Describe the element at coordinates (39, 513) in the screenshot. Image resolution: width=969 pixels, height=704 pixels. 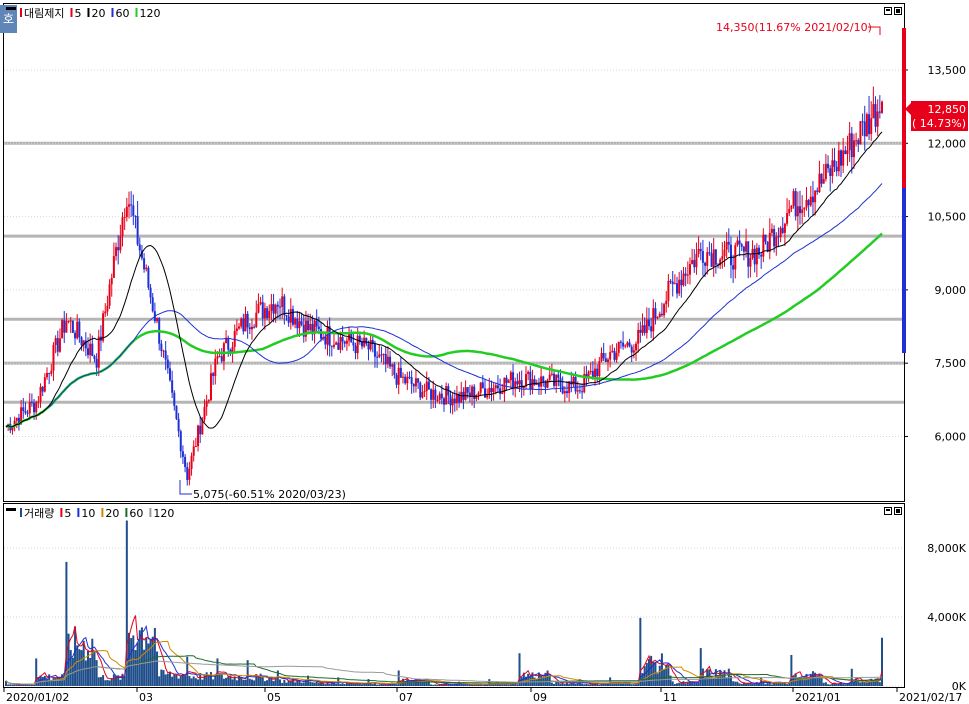
I see `legend-label: 거래량` at that location.